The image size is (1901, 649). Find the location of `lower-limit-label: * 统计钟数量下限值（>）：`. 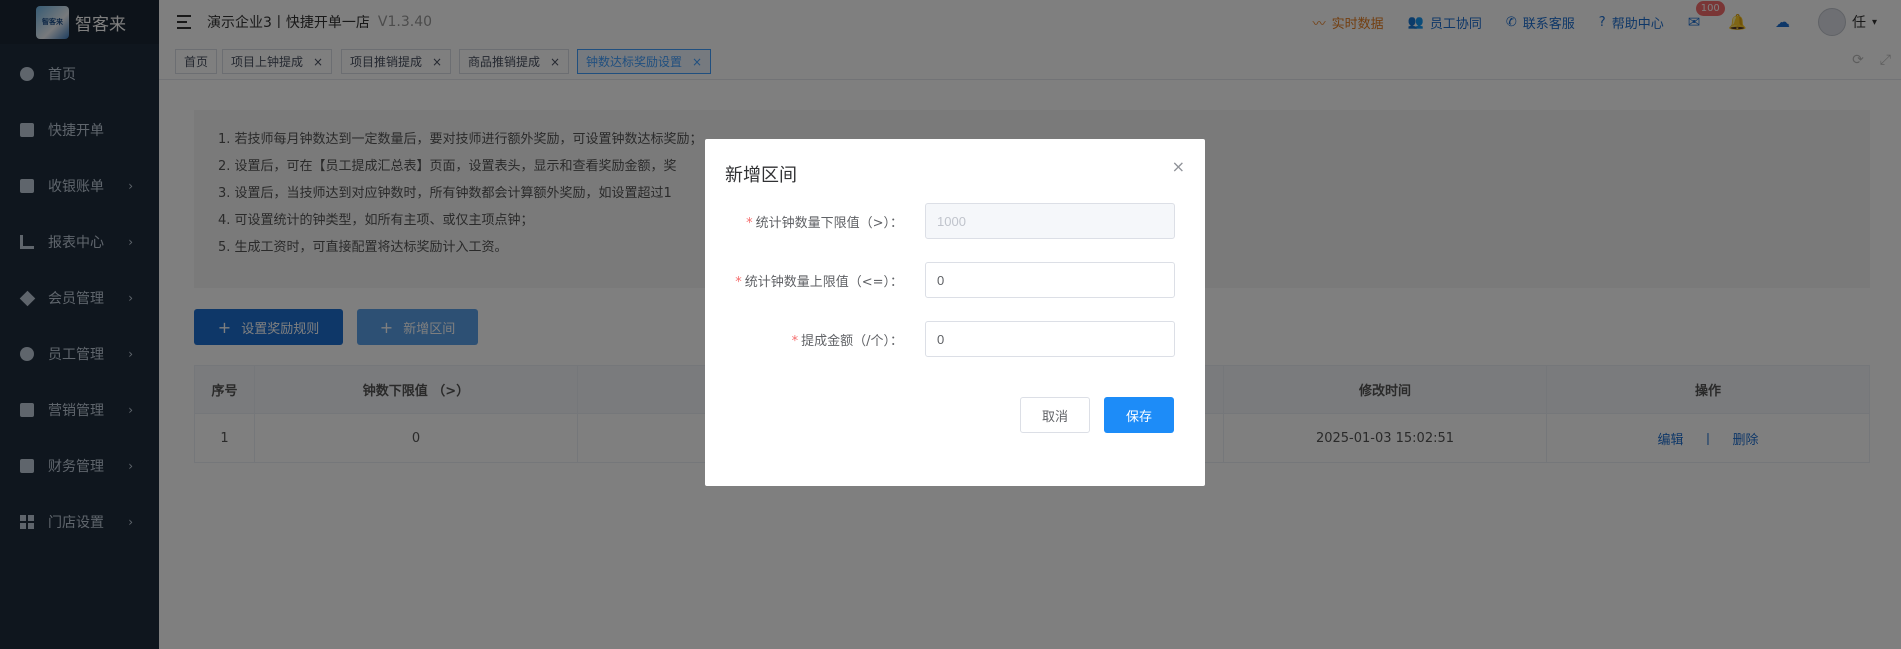

lower-limit-label: * 统计钟数量下限值（>）： is located at coordinates (810, 221).